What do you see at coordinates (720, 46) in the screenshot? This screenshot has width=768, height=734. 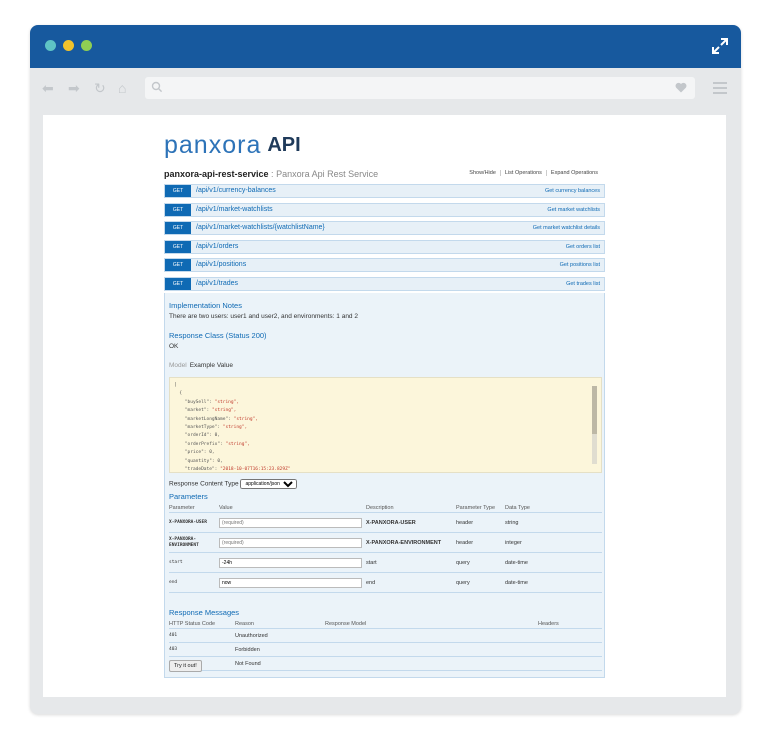 I see `expand-icon` at bounding box center [720, 46].